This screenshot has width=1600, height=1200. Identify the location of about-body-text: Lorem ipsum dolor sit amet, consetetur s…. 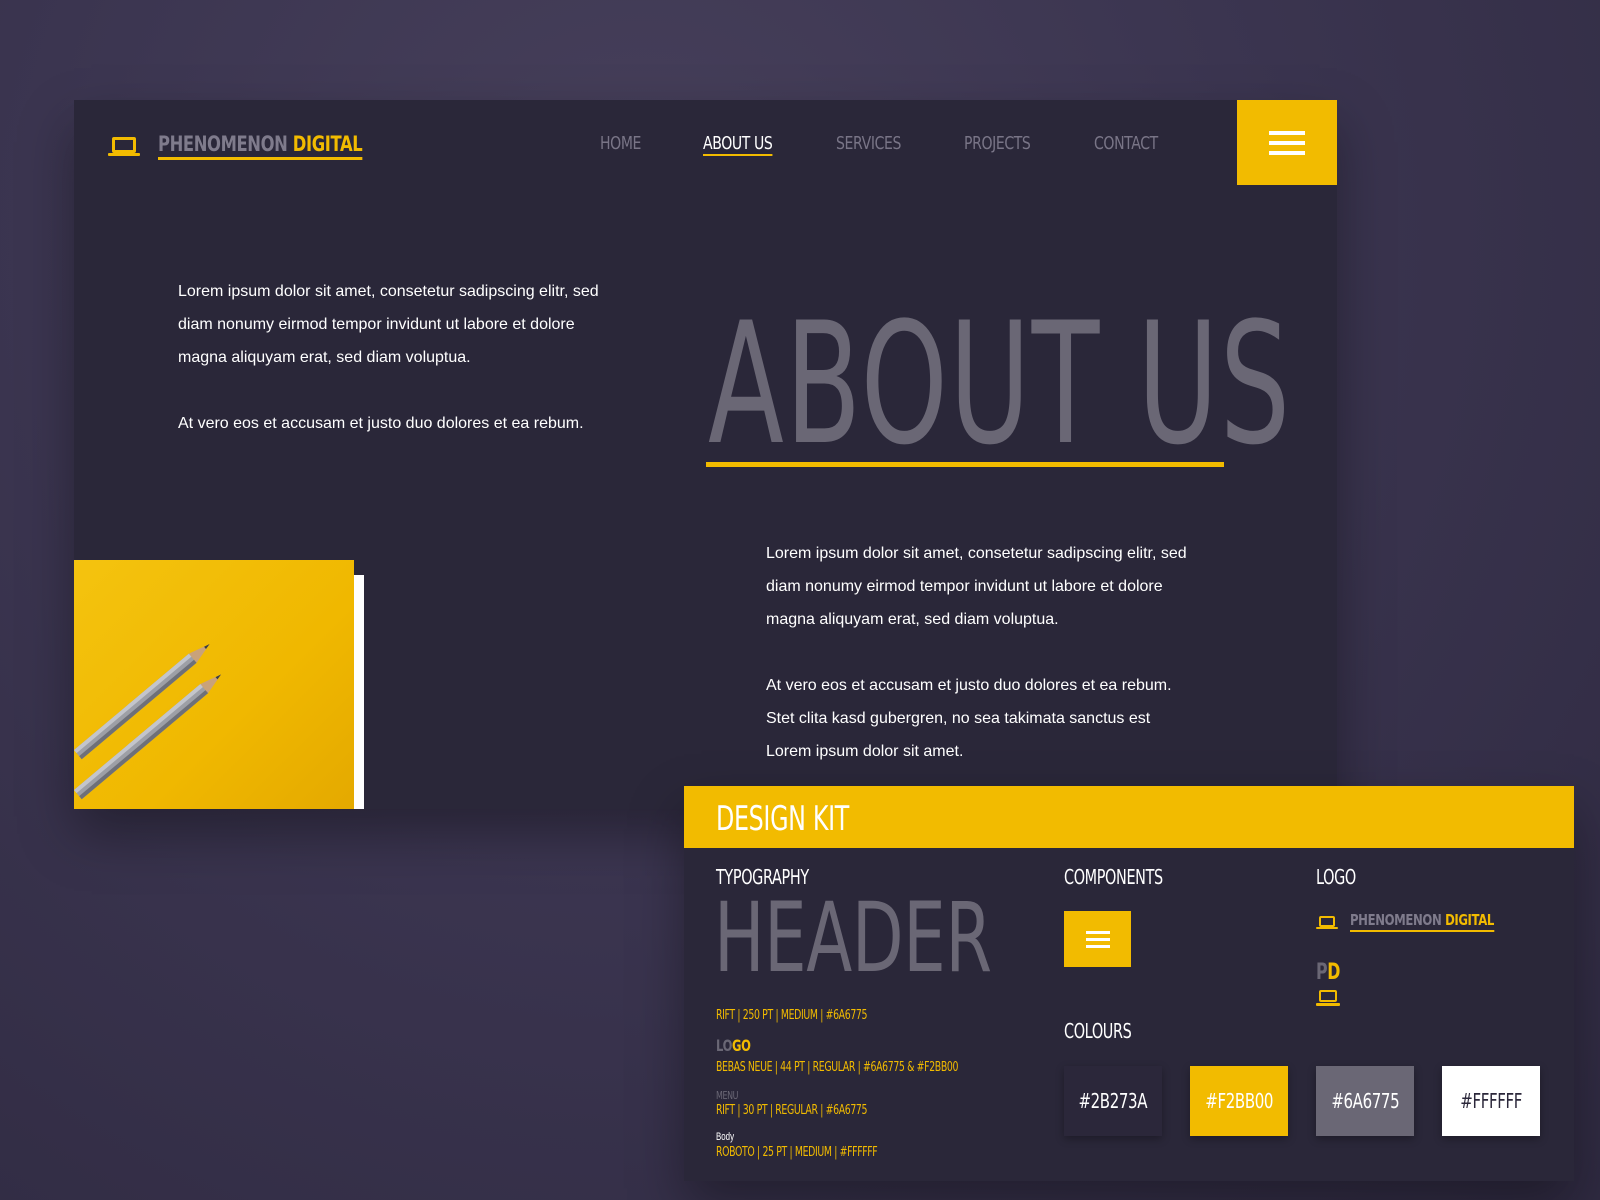
(981, 652).